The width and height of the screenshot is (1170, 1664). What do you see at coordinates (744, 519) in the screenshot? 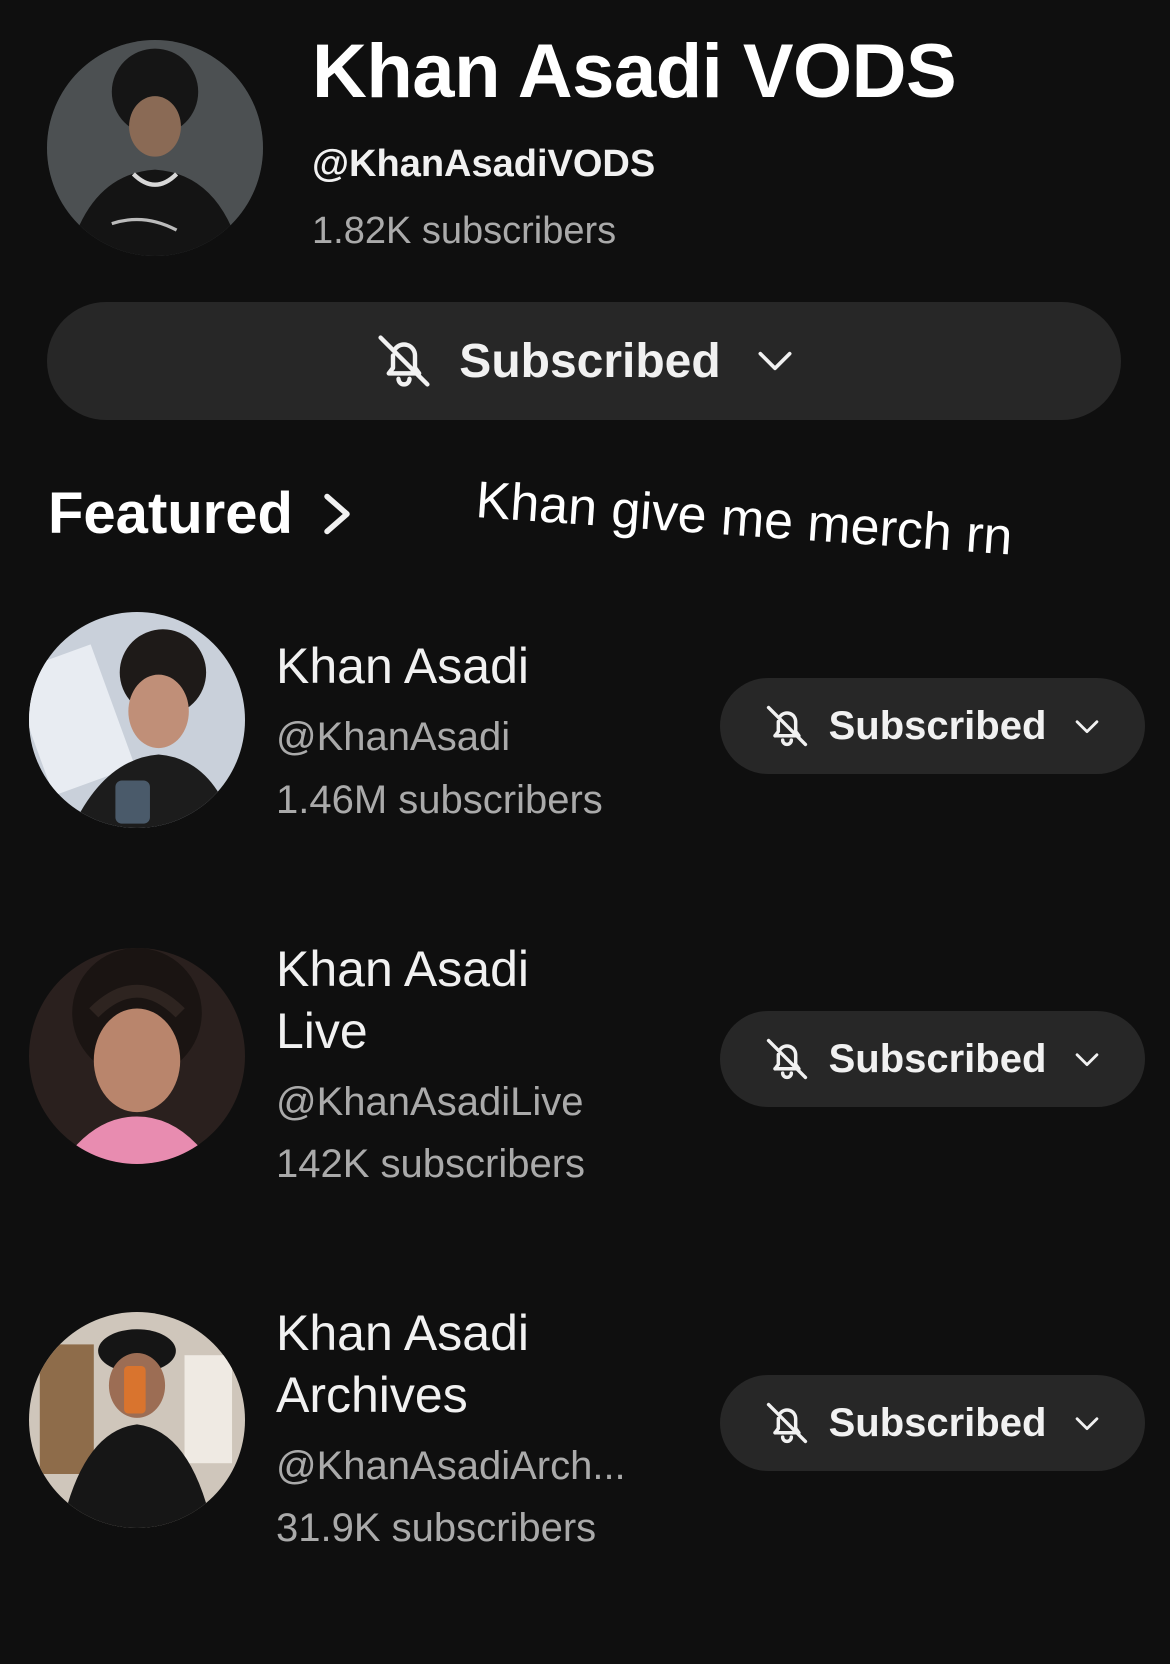
I see `overlay-caption: Khan give me merch rn` at bounding box center [744, 519].